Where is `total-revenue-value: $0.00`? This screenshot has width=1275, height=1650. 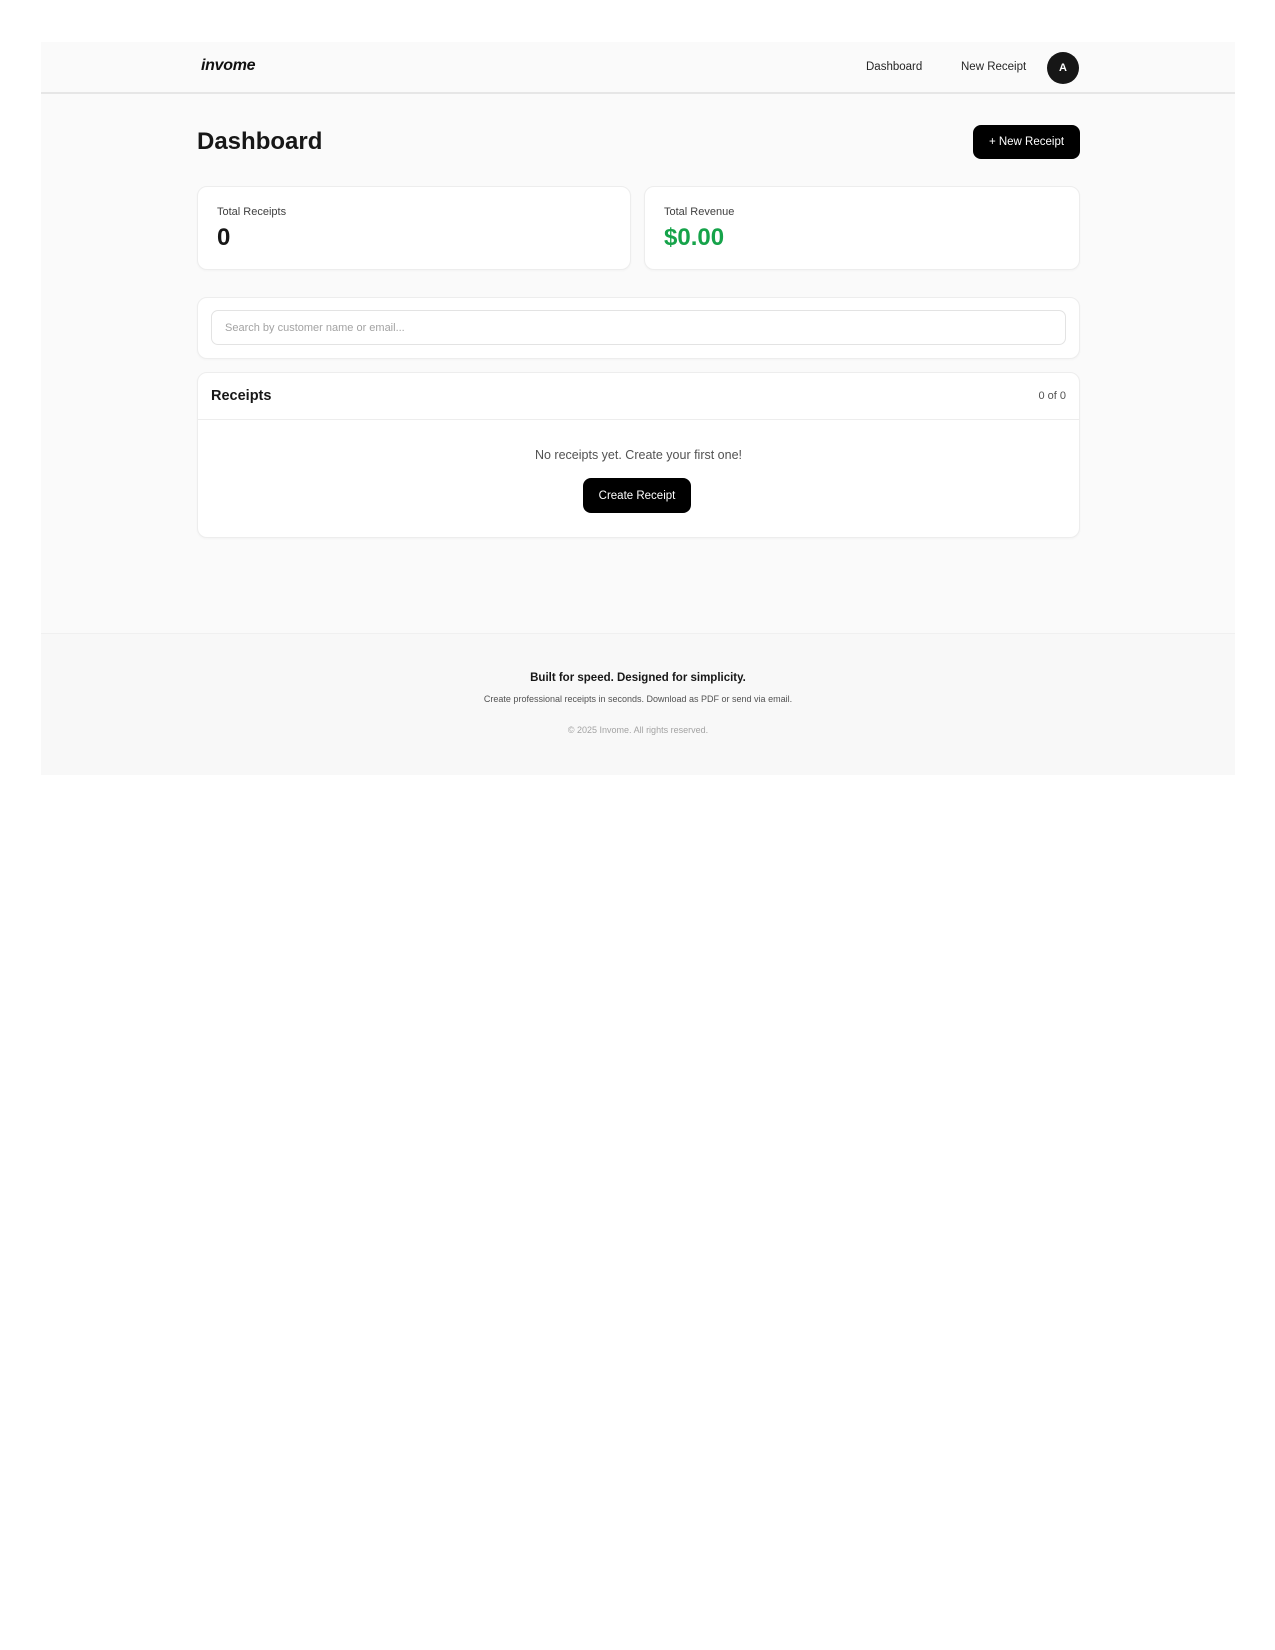 total-revenue-value: $0.00 is located at coordinates (694, 237).